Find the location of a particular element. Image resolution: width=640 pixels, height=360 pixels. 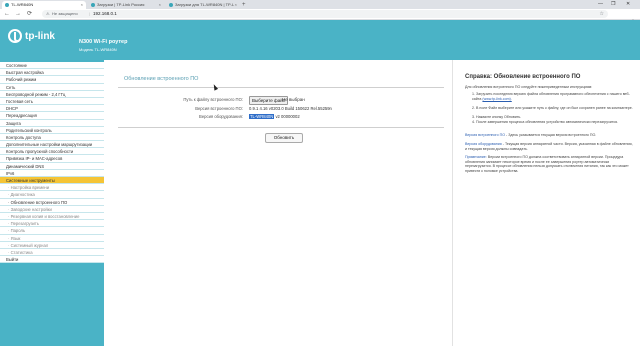

minimize-button: — is located at coordinates (600, 4).